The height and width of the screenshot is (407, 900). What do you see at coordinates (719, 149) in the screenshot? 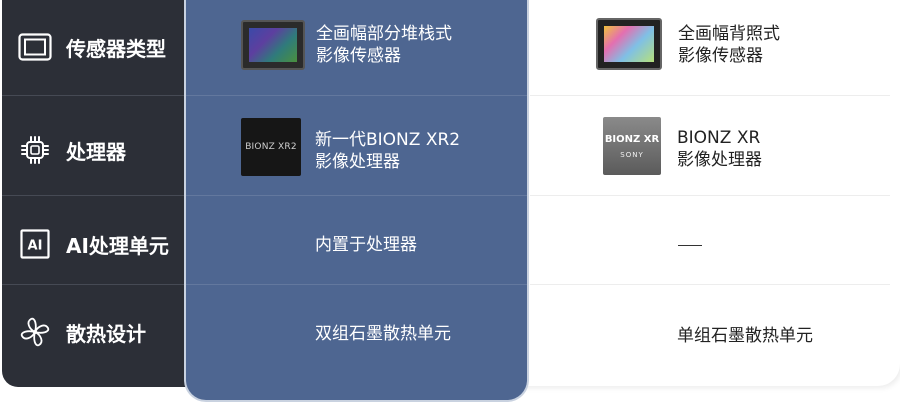
I see `right-processor-text: BIONZ XR 影像处理器` at bounding box center [719, 149].